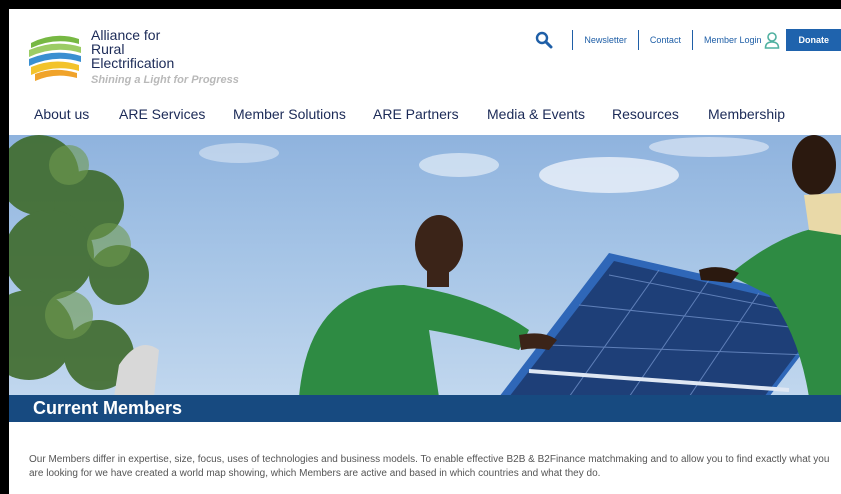  I want to click on logo-line-3: Electrification, so click(133, 63).